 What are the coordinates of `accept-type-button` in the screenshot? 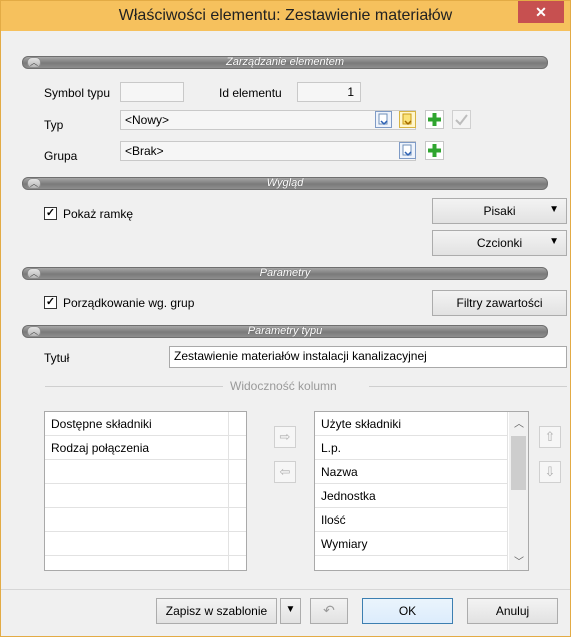 It's located at (461, 119).